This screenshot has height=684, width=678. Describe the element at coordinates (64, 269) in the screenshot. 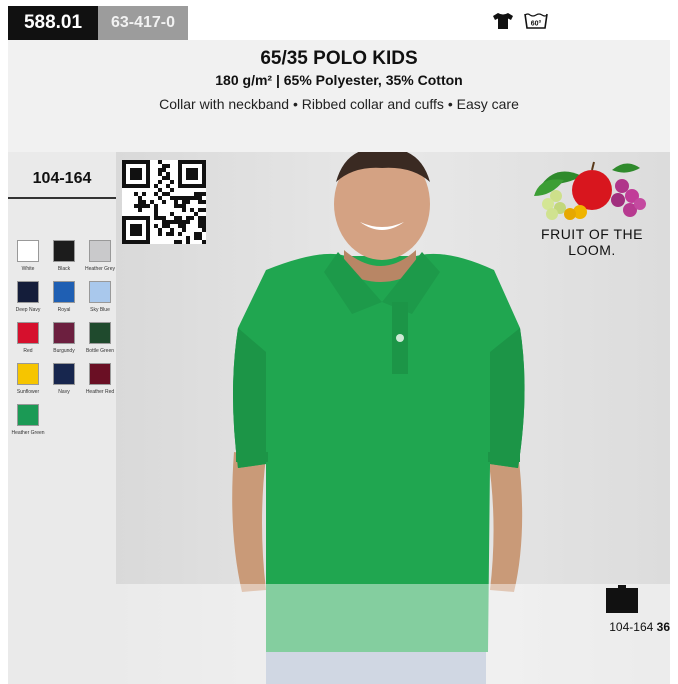

I see `color-swatch-name: Black` at that location.